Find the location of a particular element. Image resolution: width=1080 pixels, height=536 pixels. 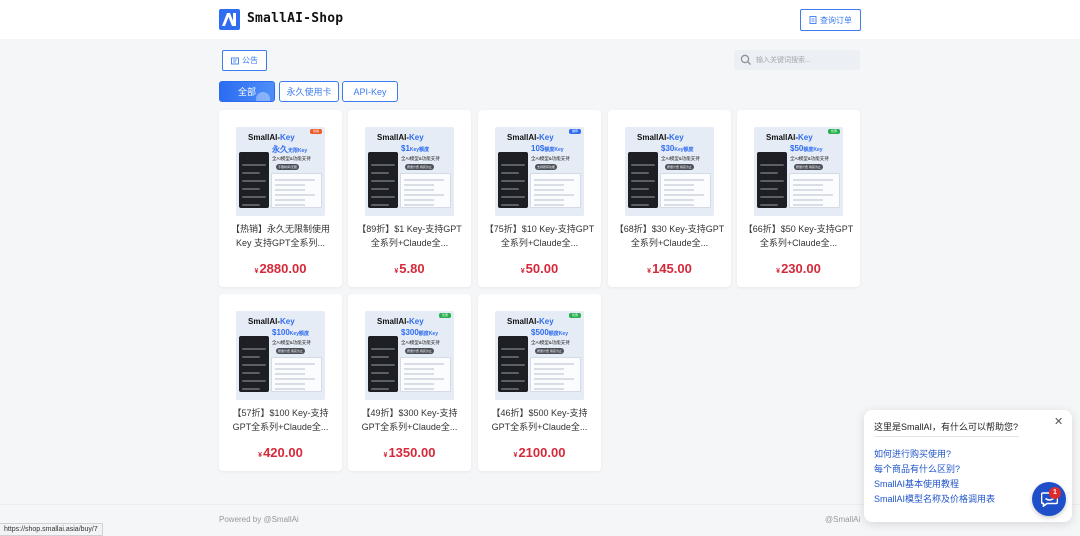

tab-api-key-label: API-Key is located at coordinates (370, 91).